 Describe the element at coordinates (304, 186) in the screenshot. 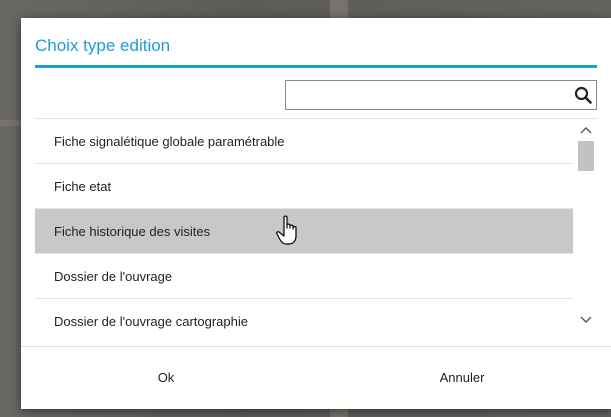

I see `list-item: Fiche etat` at that location.